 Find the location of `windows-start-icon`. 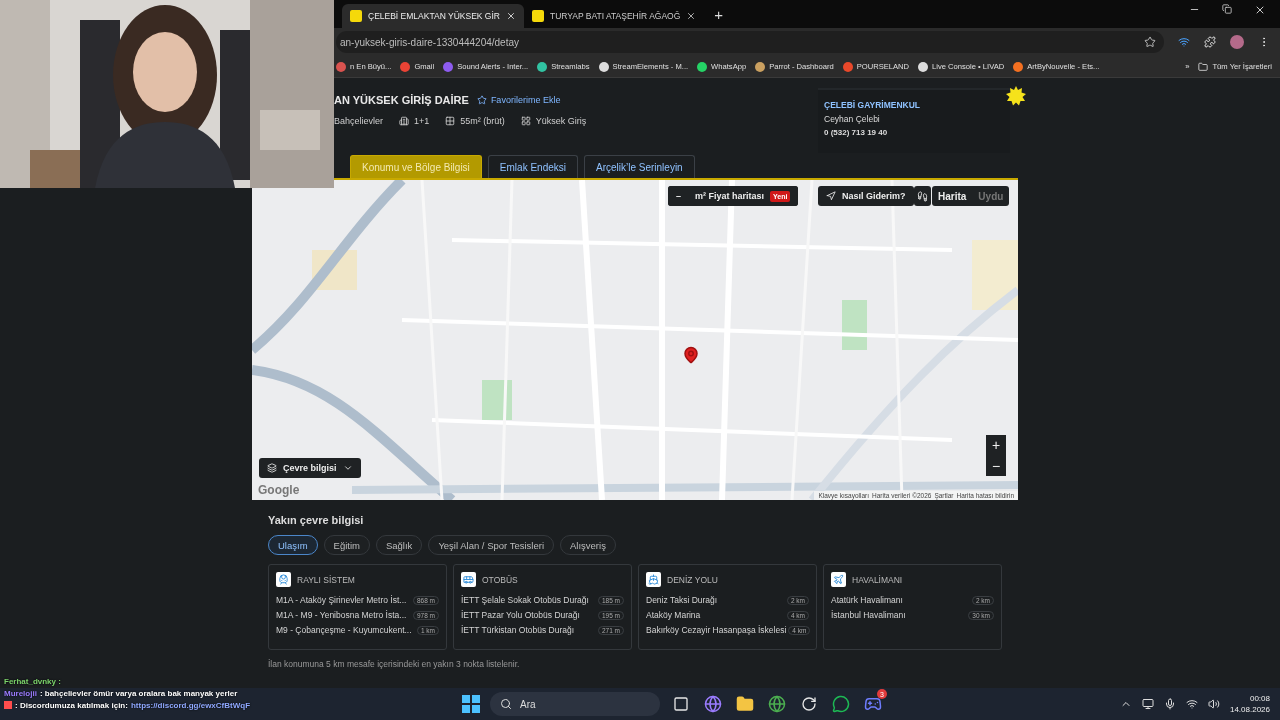

windows-start-icon is located at coordinates (471, 704).